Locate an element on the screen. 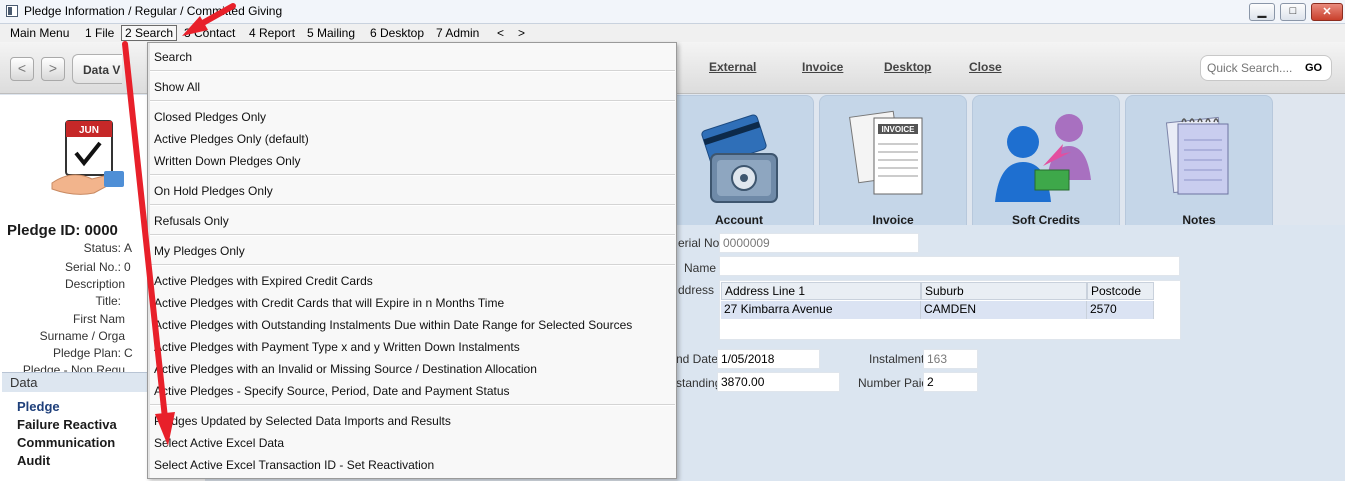 This screenshot has width=1345, height=481. number-paid-field: 2 is located at coordinates (950, 382).